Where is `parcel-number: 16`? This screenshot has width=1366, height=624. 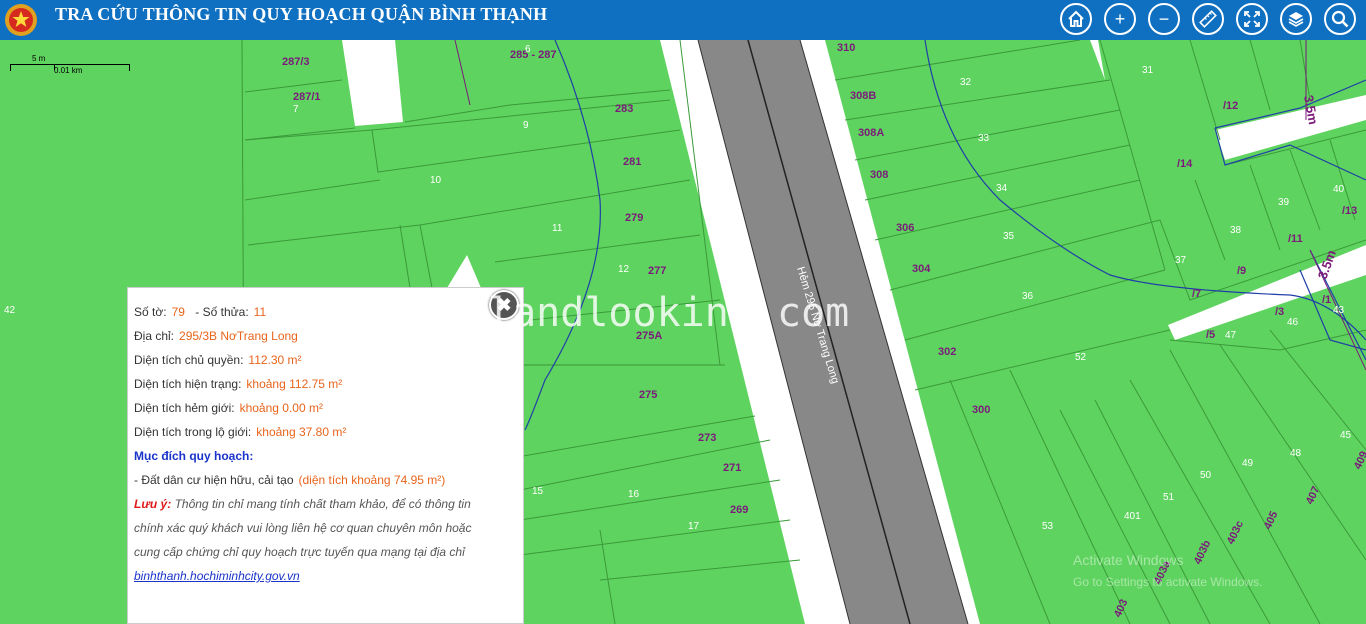
parcel-number: 16 is located at coordinates (634, 494).